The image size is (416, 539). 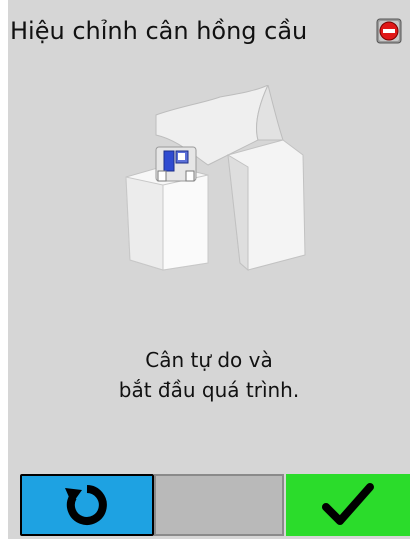 I want to click on stop-alert-icon, so click(x=389, y=31).